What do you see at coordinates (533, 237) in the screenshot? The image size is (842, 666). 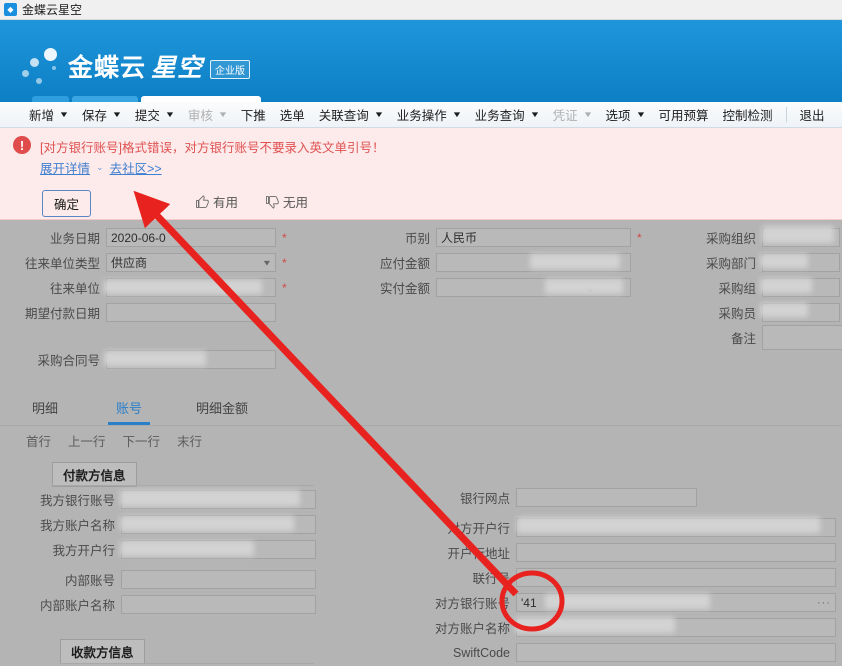 I see `currency-input: 人民币` at bounding box center [533, 237].